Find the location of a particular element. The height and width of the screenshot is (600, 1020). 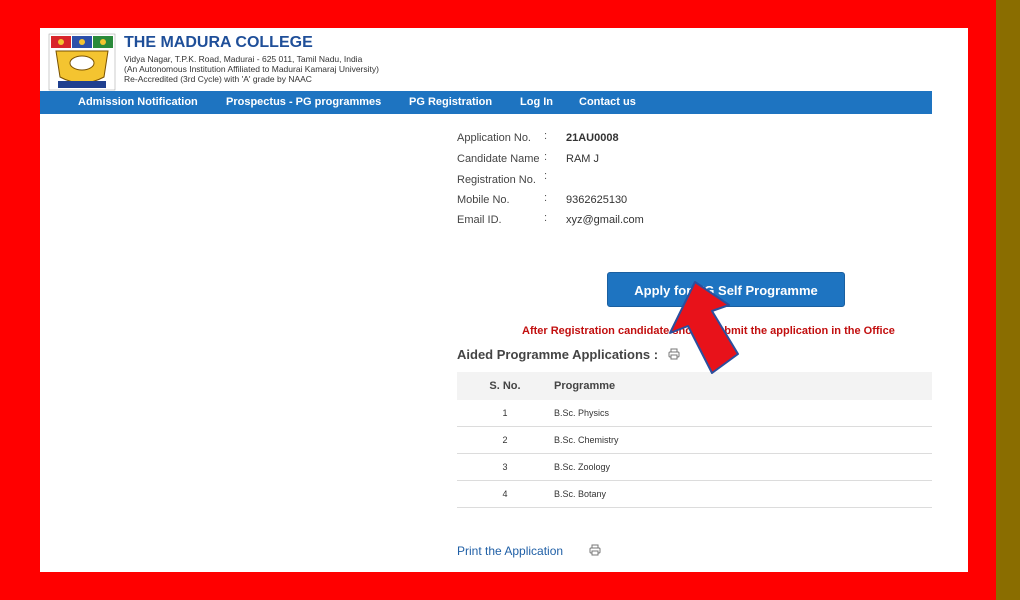

table-row: 4 B.Sc. Botany is located at coordinates (694, 494).